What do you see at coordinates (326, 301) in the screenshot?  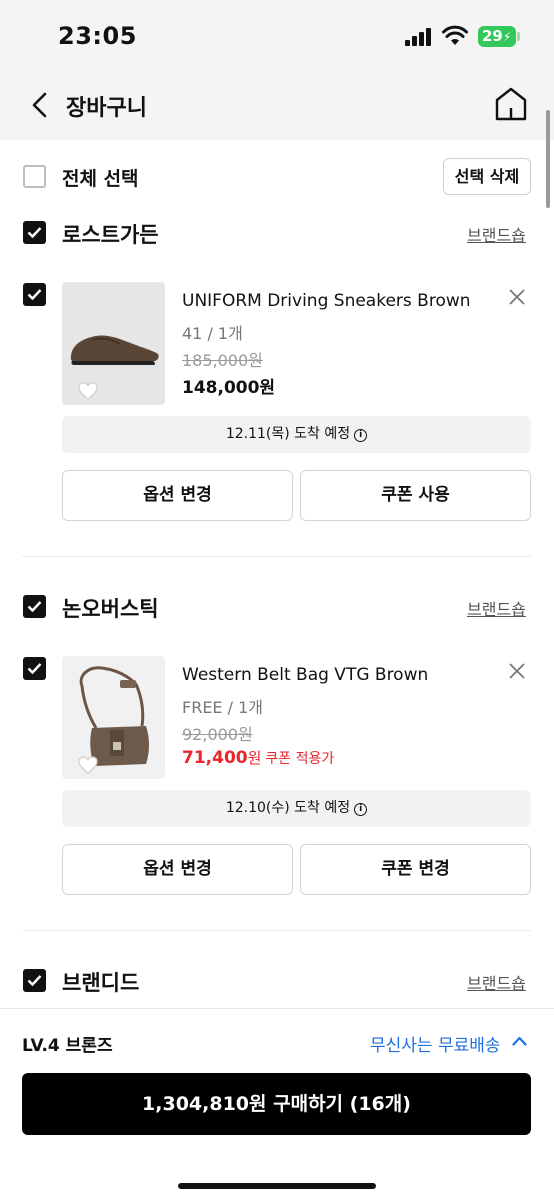 I see `item-name: UNIFORM Driving Sneakers Brown` at bounding box center [326, 301].